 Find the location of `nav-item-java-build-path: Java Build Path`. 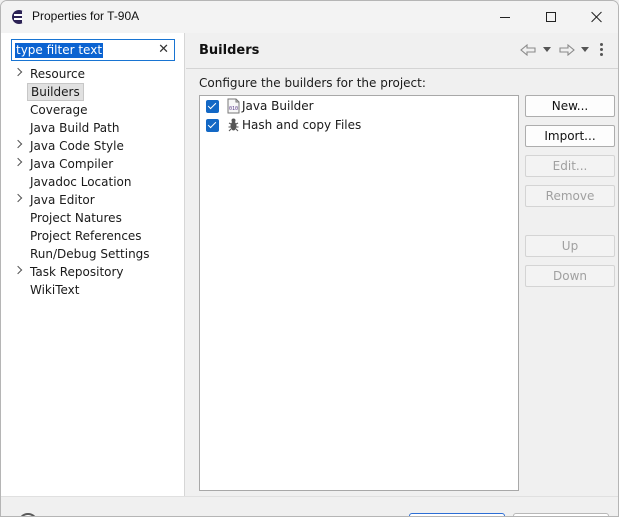

nav-item-java-build-path: Java Build Path is located at coordinates (93, 128).